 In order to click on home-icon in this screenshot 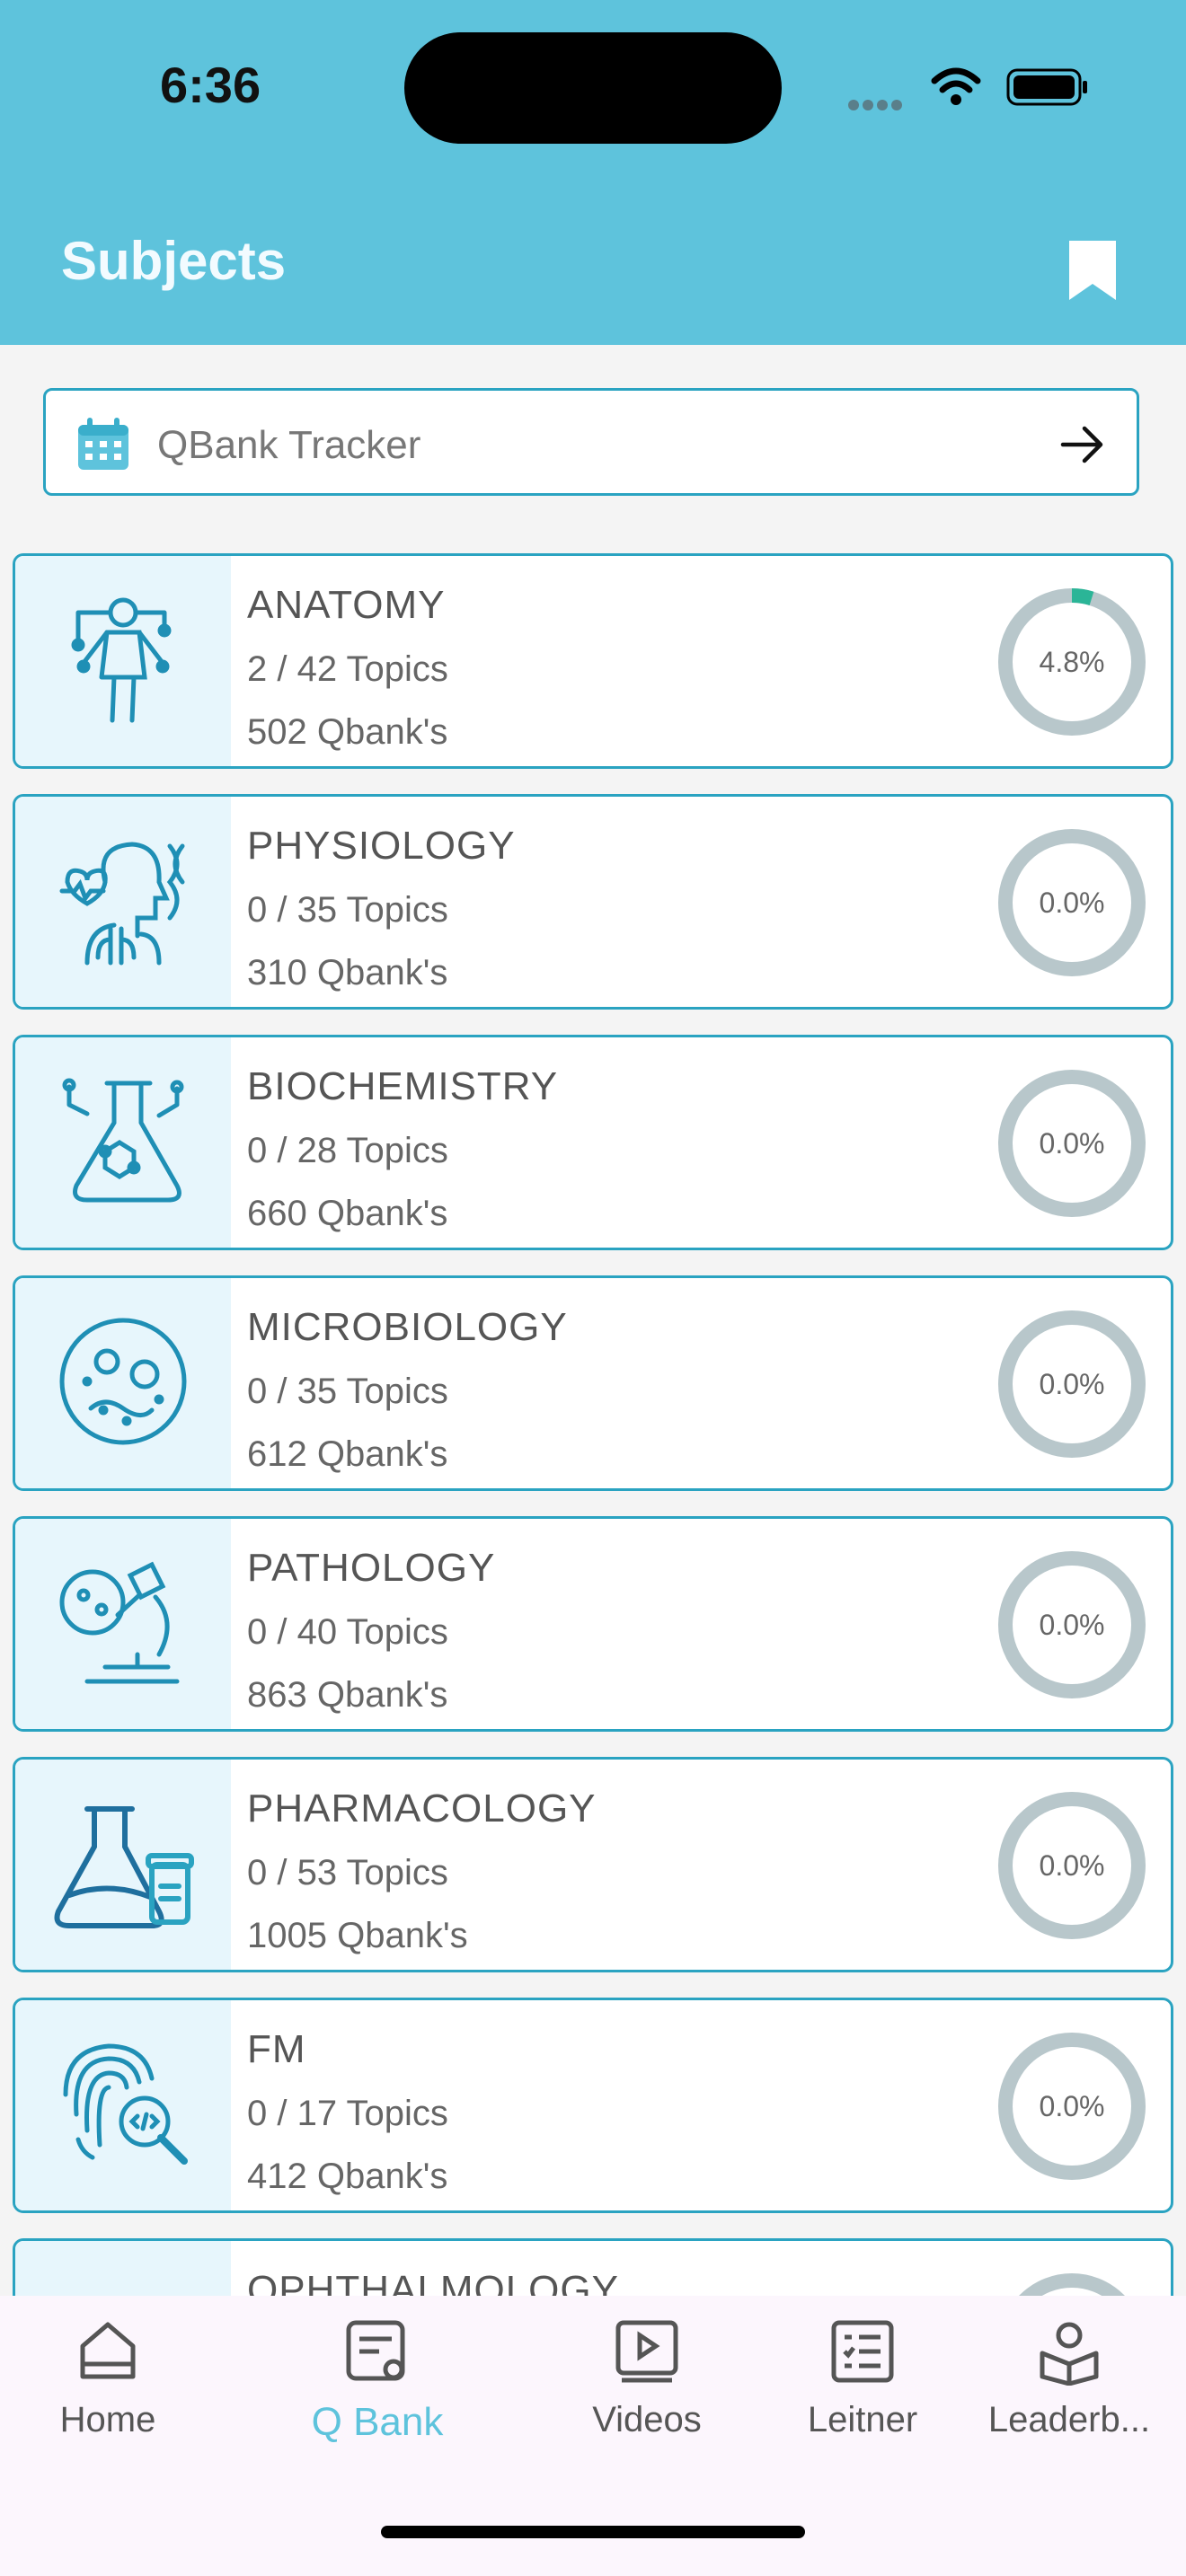, I will do `click(108, 2350)`.